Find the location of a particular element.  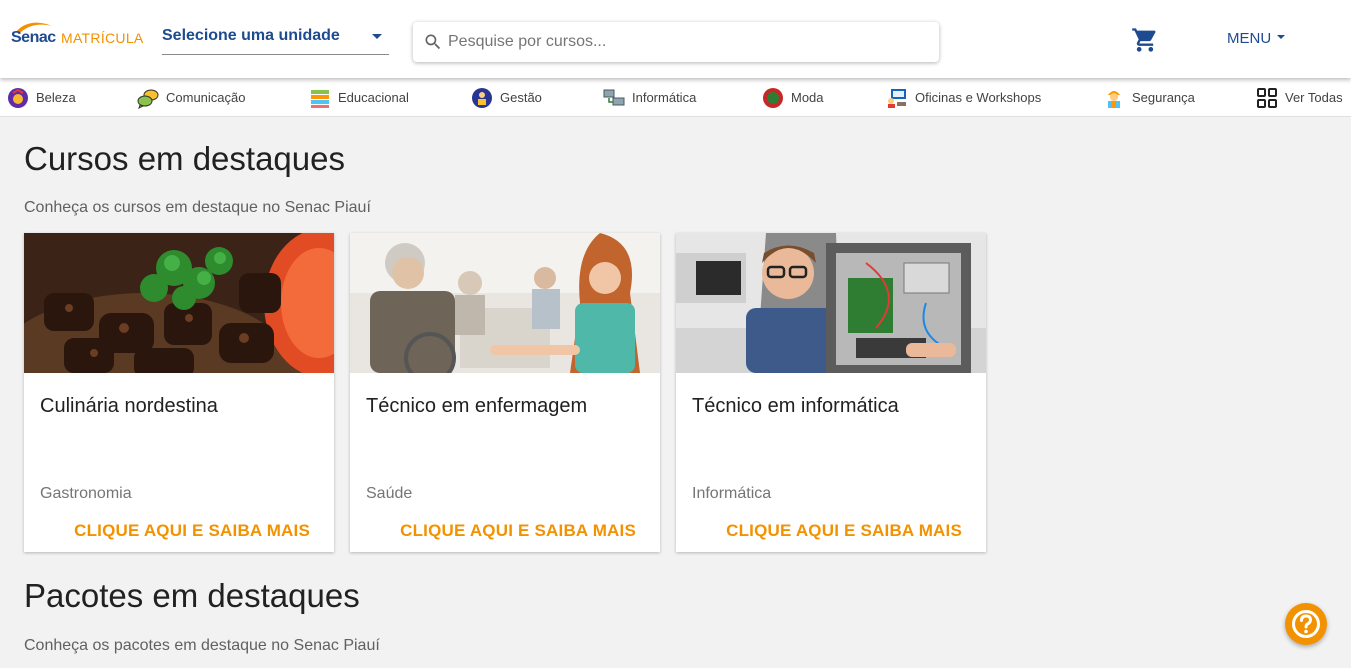

course-title: Técnico em informática is located at coordinates (795, 406).